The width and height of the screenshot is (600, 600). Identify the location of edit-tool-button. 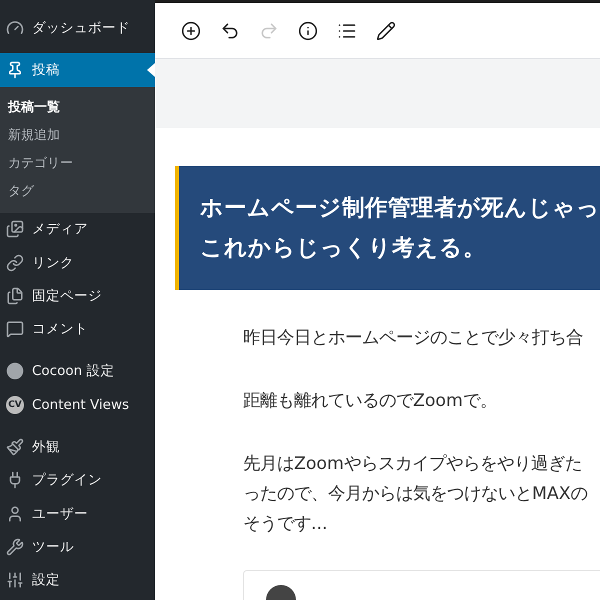
(386, 31).